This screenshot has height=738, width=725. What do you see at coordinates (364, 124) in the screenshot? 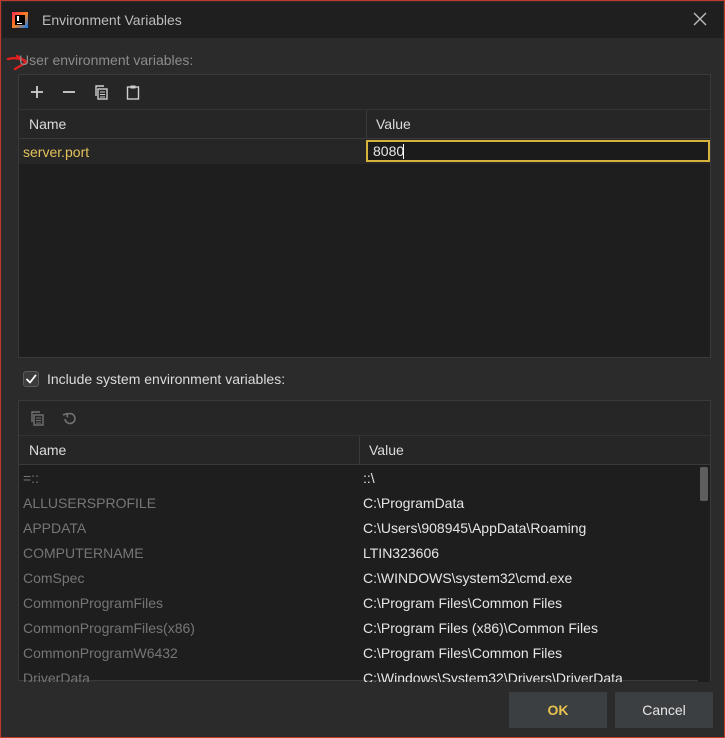
I see `user-table-header: Name Value` at bounding box center [364, 124].